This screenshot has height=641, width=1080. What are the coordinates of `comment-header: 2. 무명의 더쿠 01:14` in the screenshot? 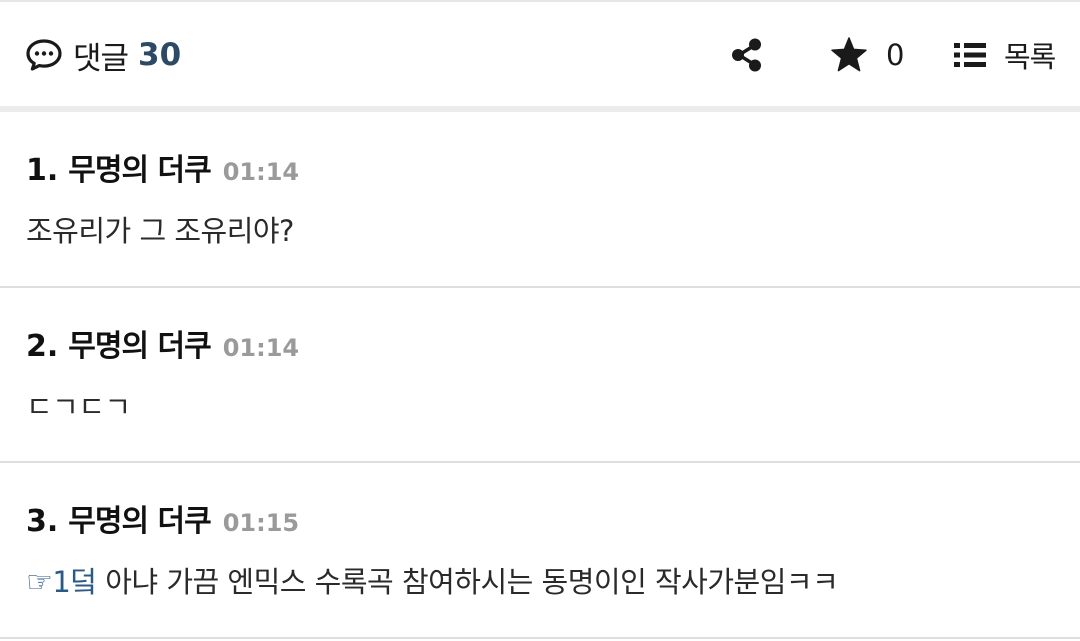 It's located at (162, 343).